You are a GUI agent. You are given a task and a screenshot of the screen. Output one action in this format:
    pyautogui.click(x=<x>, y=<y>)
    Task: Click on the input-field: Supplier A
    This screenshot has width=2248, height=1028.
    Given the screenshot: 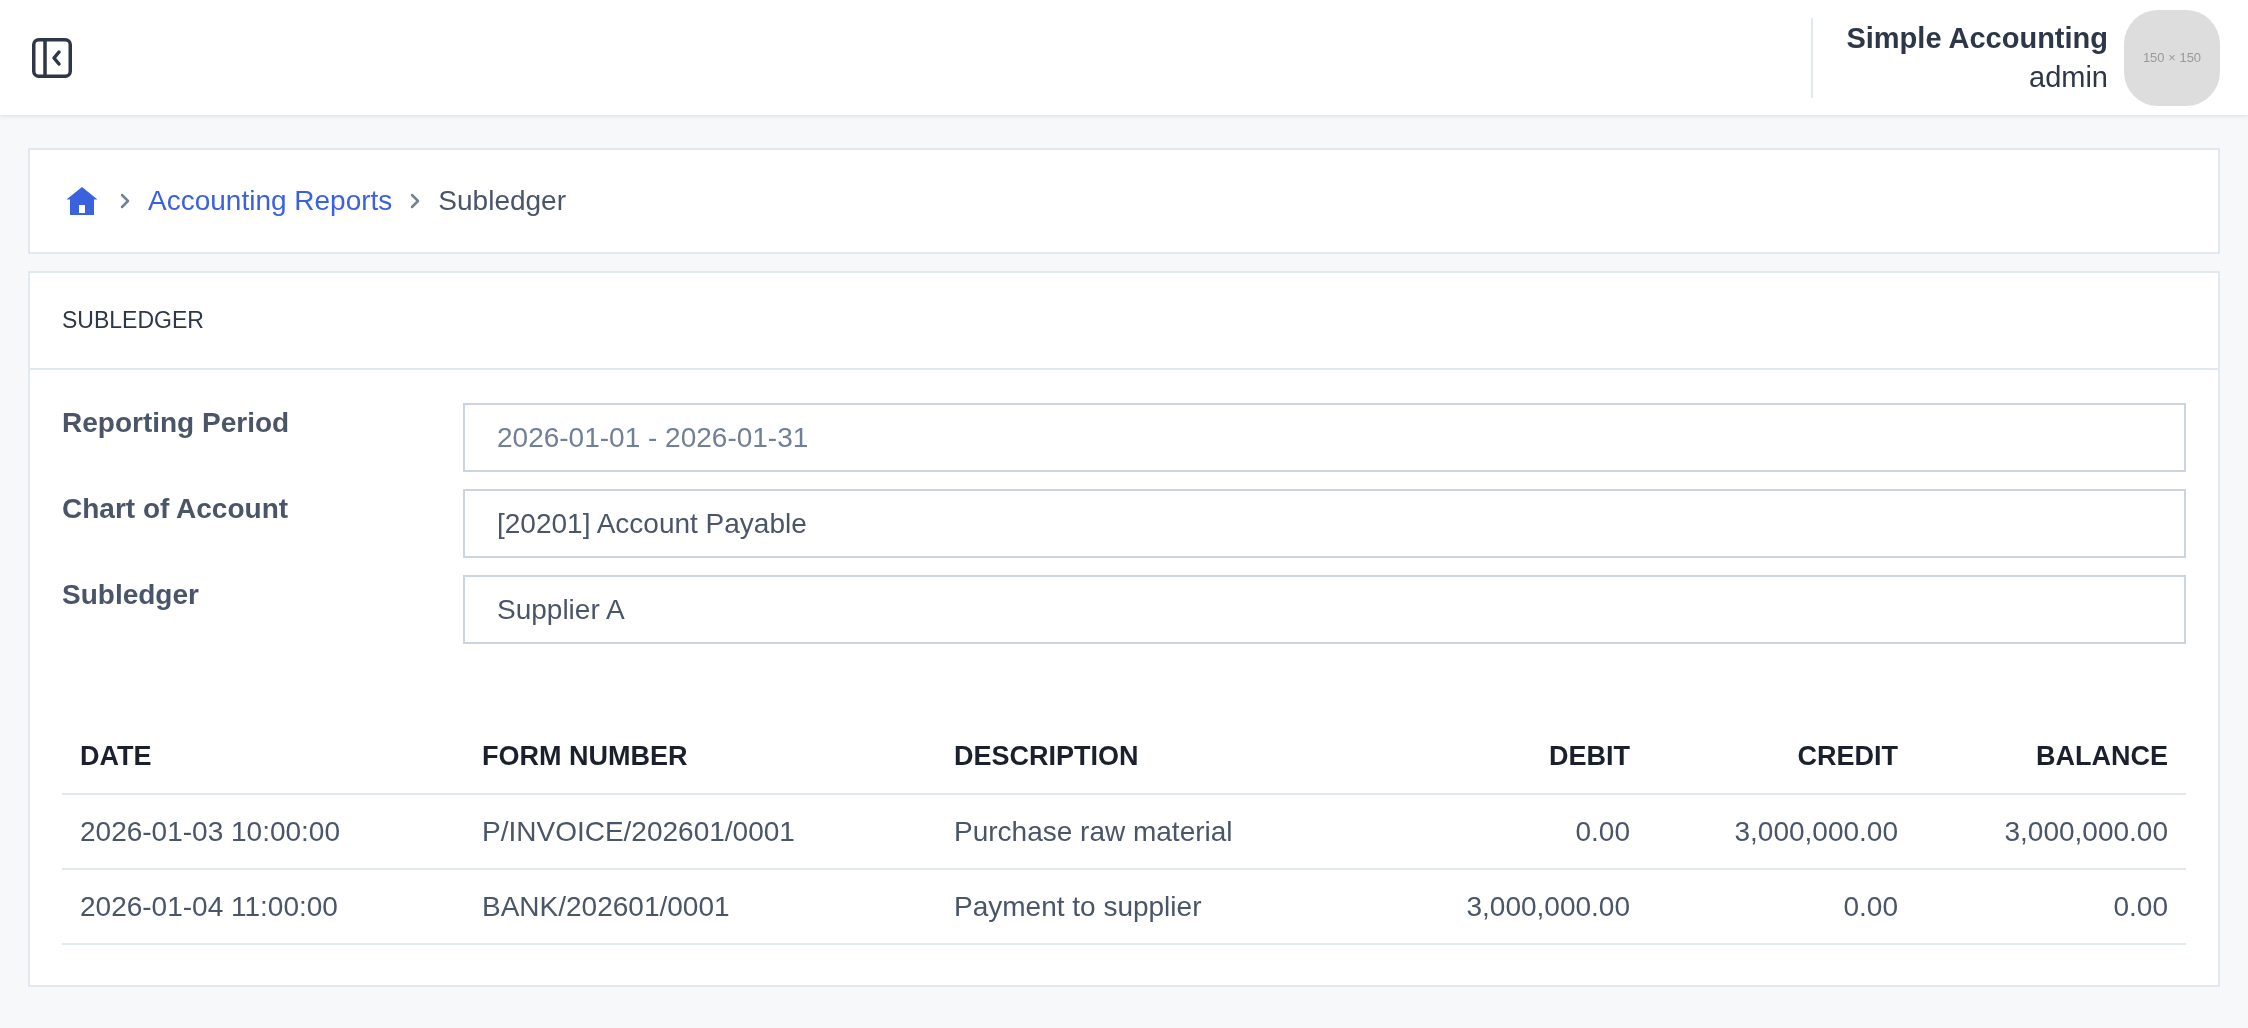 What is the action you would take?
    pyautogui.click(x=1324, y=609)
    